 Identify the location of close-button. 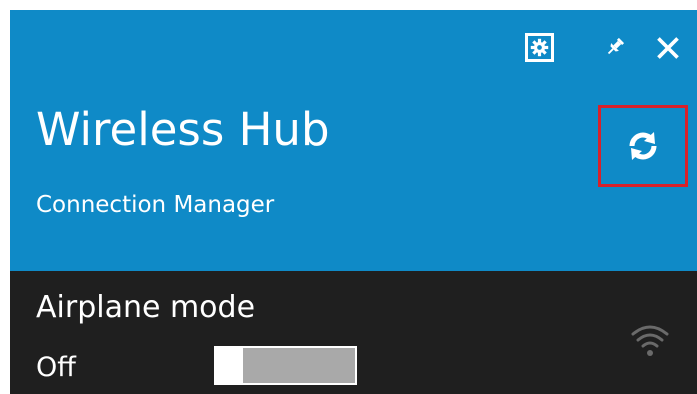
(668, 48).